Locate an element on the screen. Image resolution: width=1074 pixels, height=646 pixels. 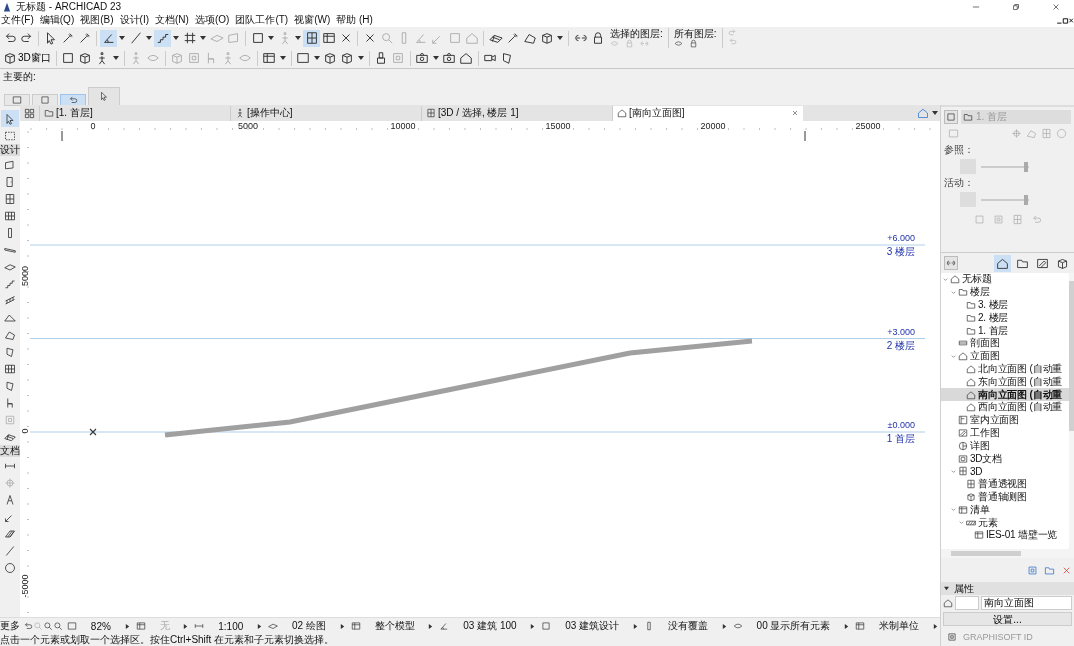
properties-header: 属性 is located at coordinates (1007, 588).